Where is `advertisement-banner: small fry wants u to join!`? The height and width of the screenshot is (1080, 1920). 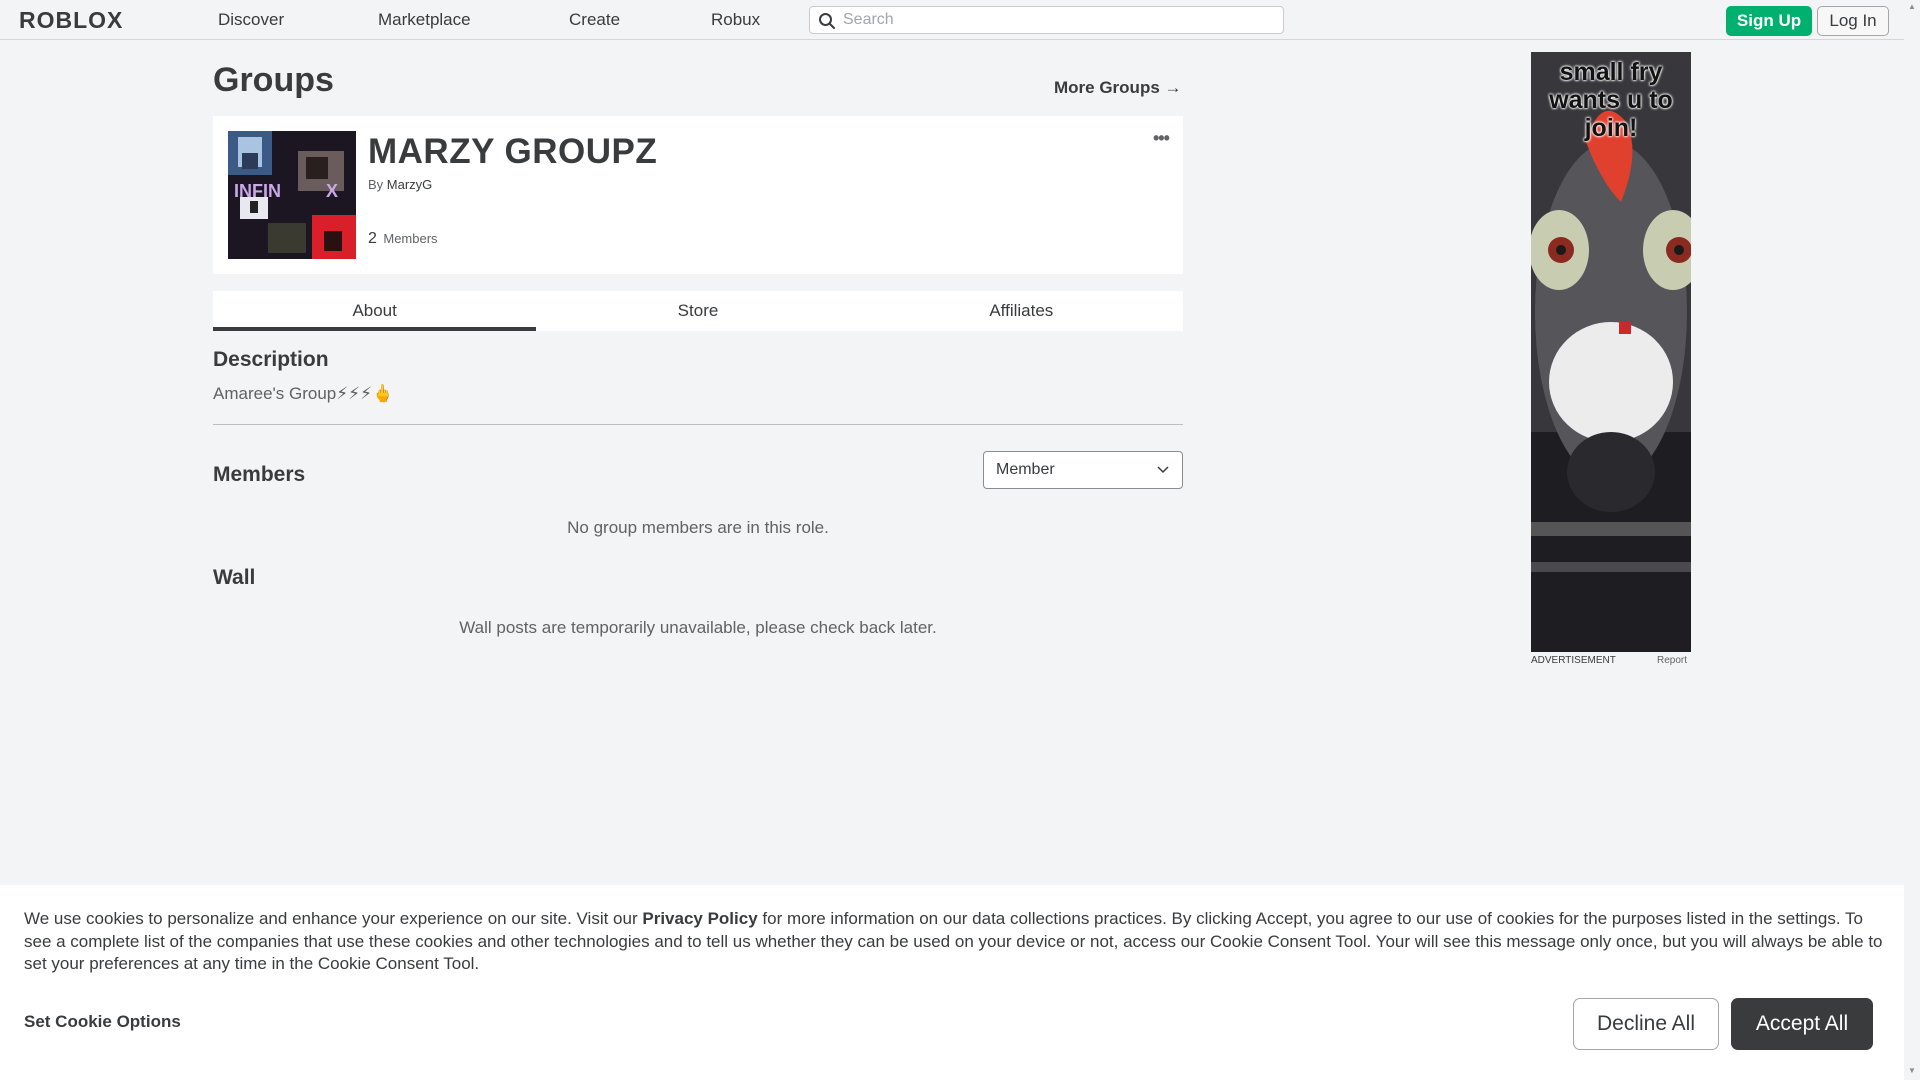 advertisement-banner: small fry wants u to join! is located at coordinates (1611, 352).